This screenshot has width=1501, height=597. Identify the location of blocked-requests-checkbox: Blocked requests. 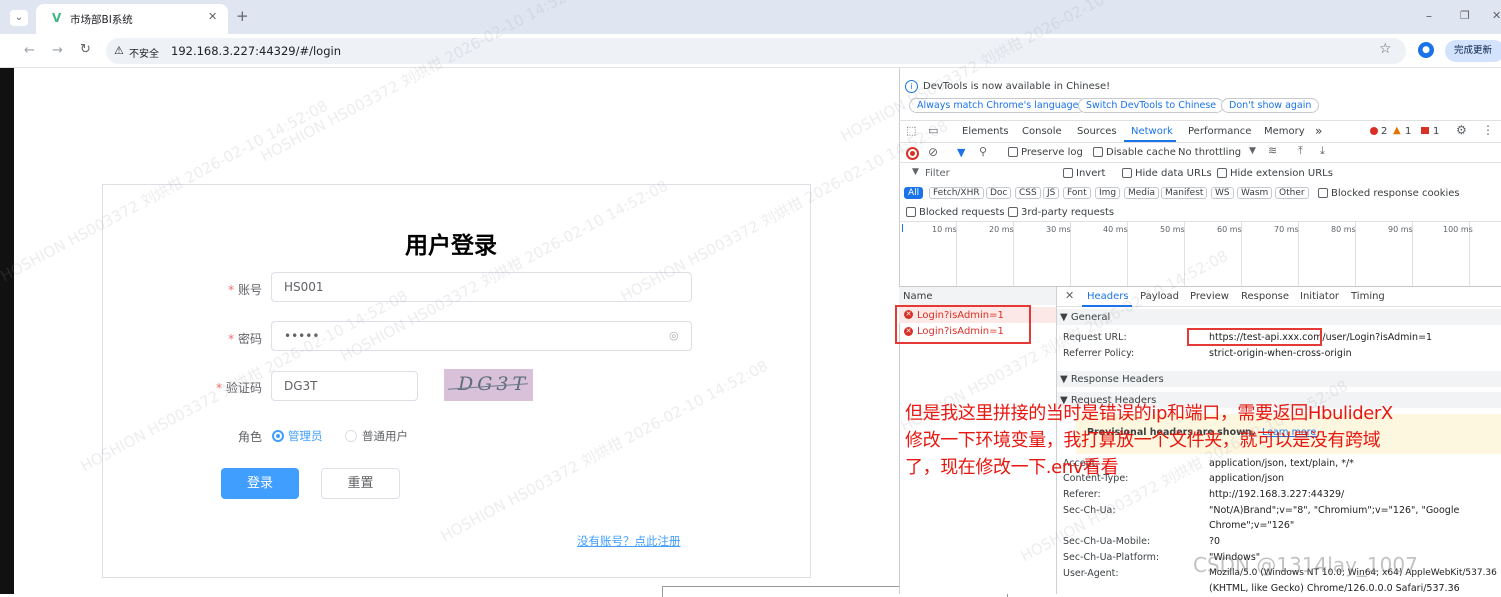
(955, 212).